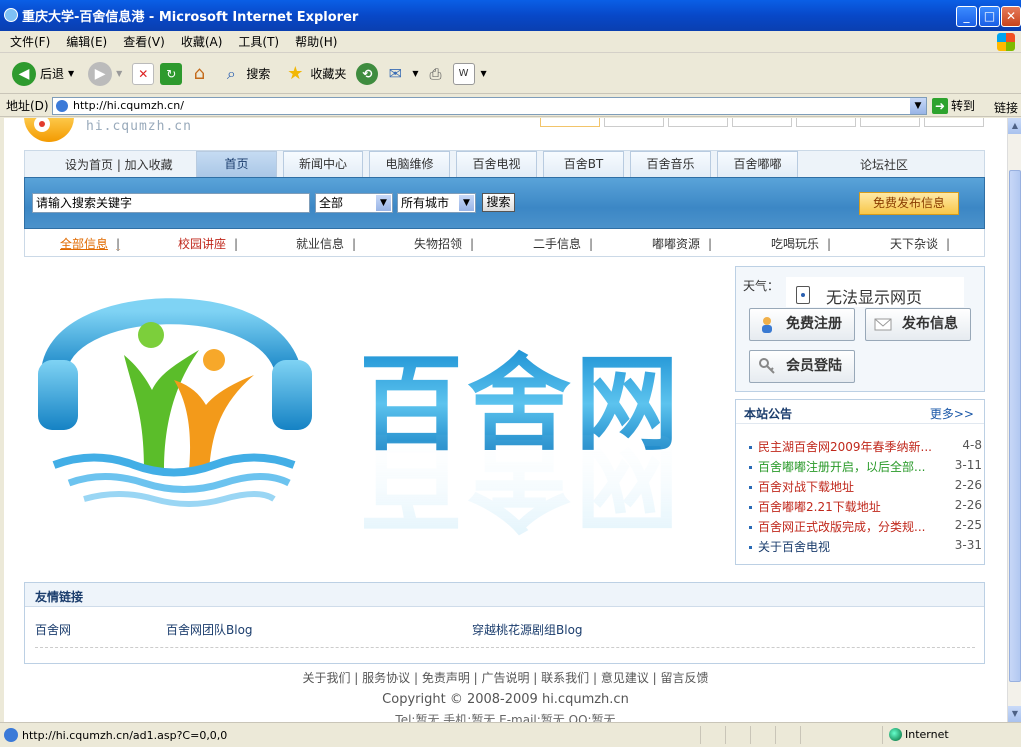 Image resolution: width=1021 pixels, height=747 pixels. I want to click on menu-favorites: 收藏(A), so click(202, 41).